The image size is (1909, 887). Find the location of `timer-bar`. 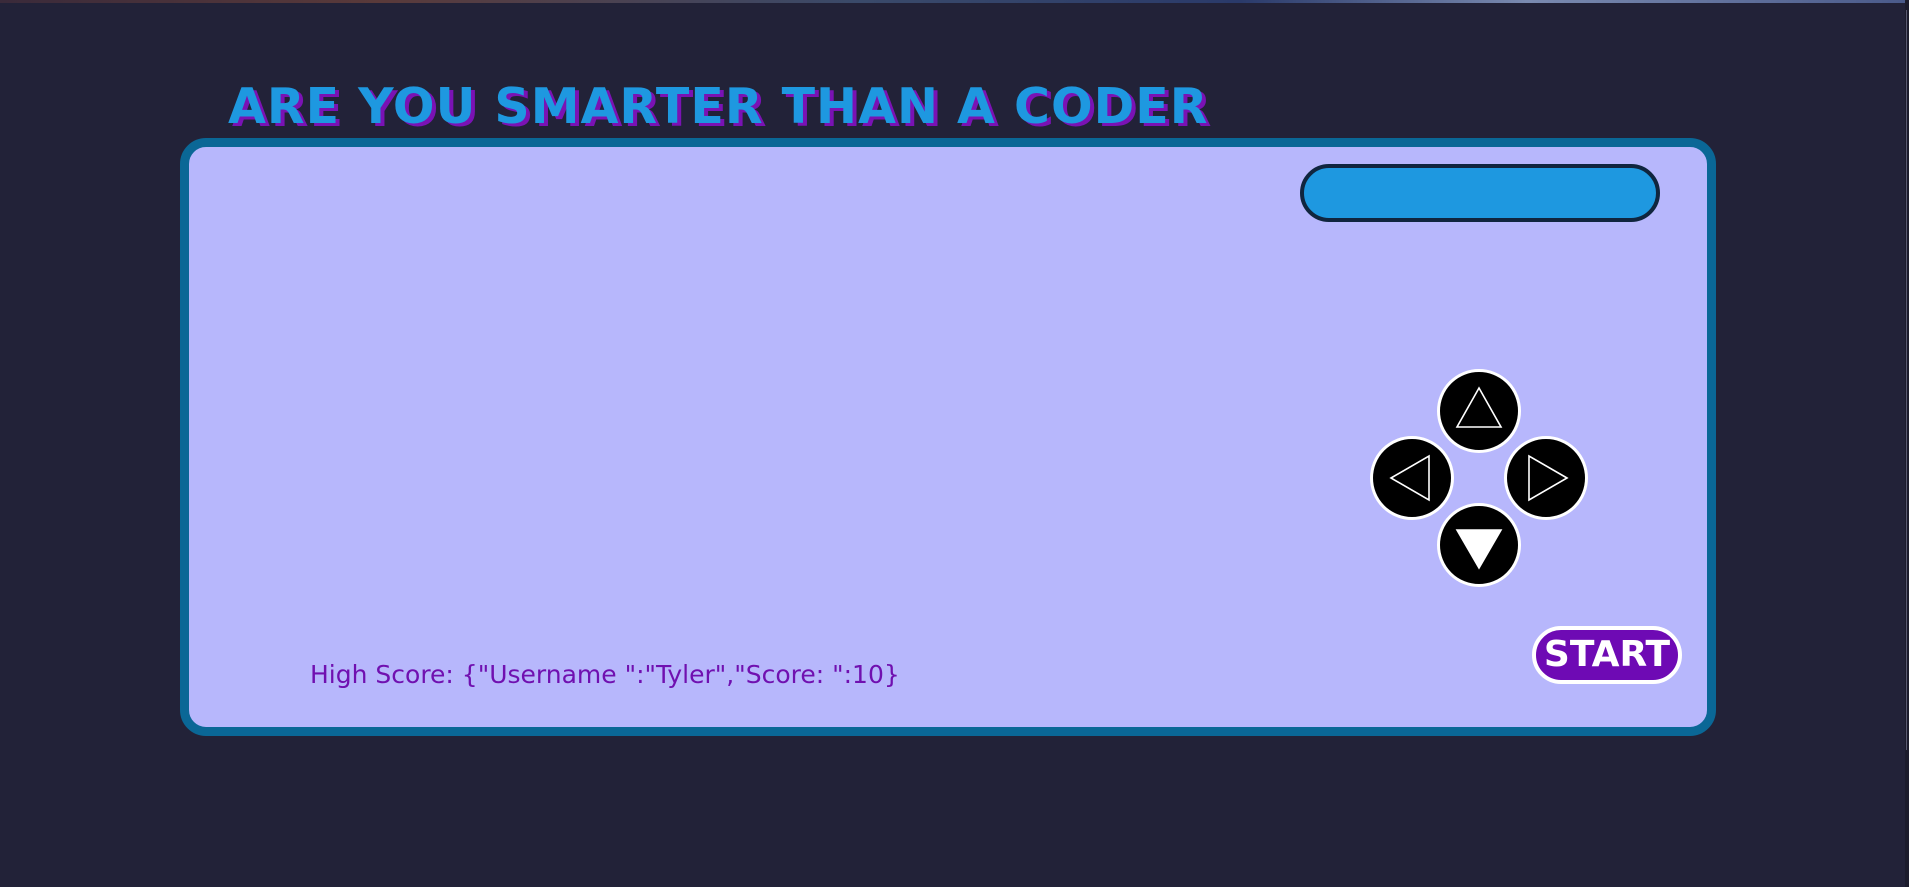

timer-bar is located at coordinates (1480, 193).